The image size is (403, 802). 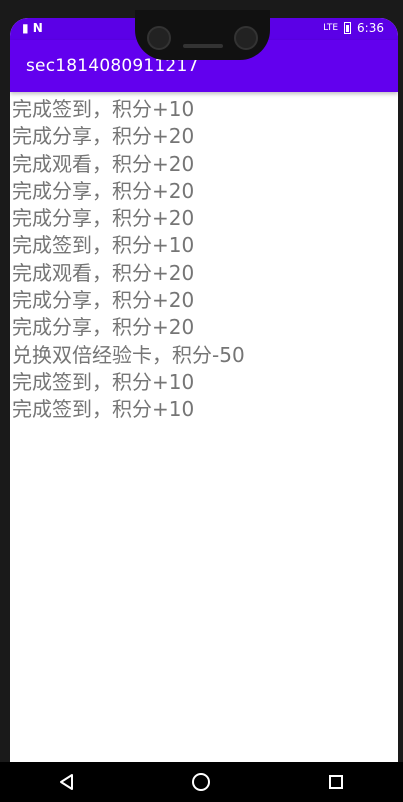 I want to click on back-icon, so click(x=67, y=782).